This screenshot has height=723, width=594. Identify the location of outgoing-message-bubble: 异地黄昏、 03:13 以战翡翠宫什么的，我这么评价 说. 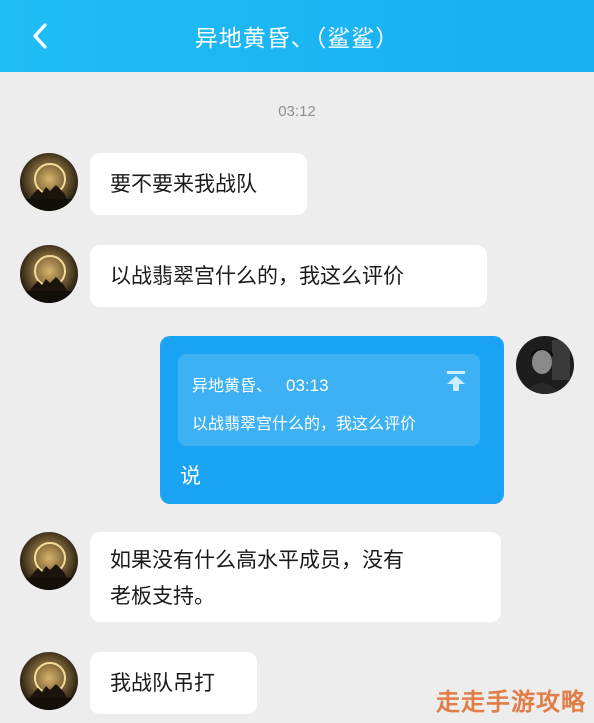
(332, 420).